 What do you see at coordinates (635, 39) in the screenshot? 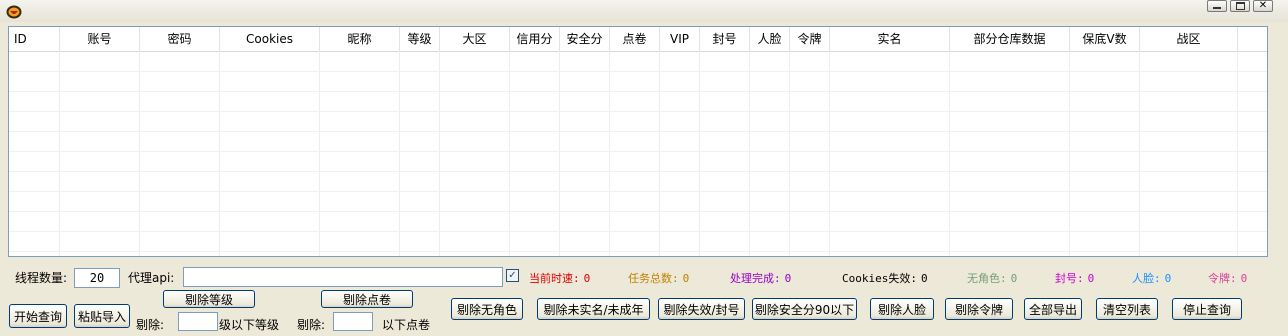
I see `column-header: 点卷` at bounding box center [635, 39].